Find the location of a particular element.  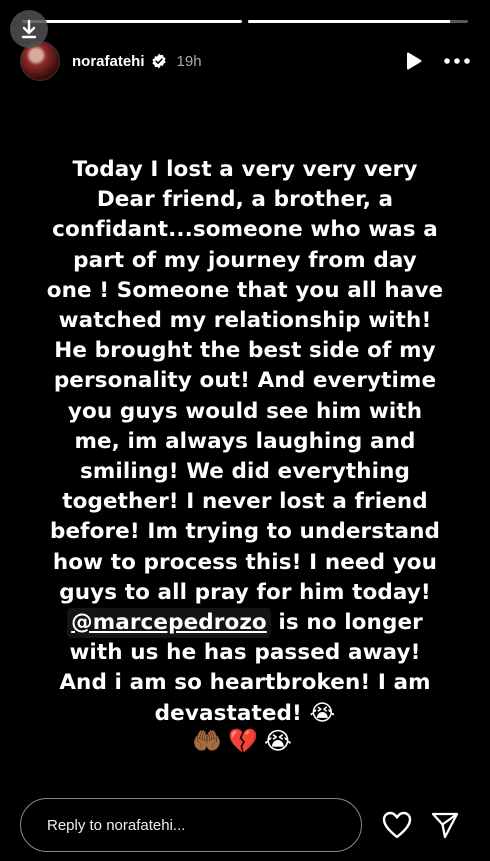

story-text-b-line-2: And i am so heartbroken! I am is located at coordinates (245, 683).